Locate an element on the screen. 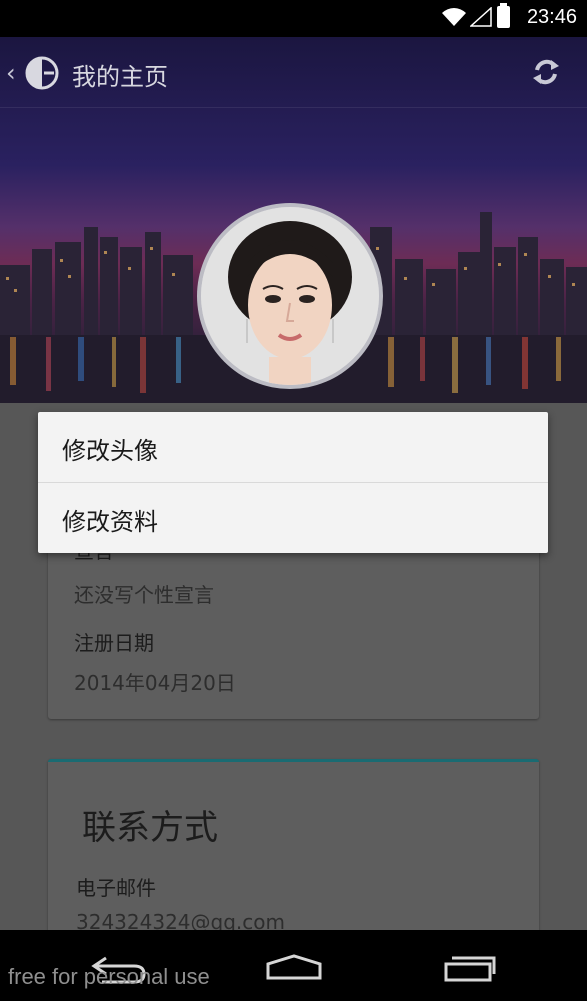  popup-menu: 修改头像 修改资料 is located at coordinates (293, 482).